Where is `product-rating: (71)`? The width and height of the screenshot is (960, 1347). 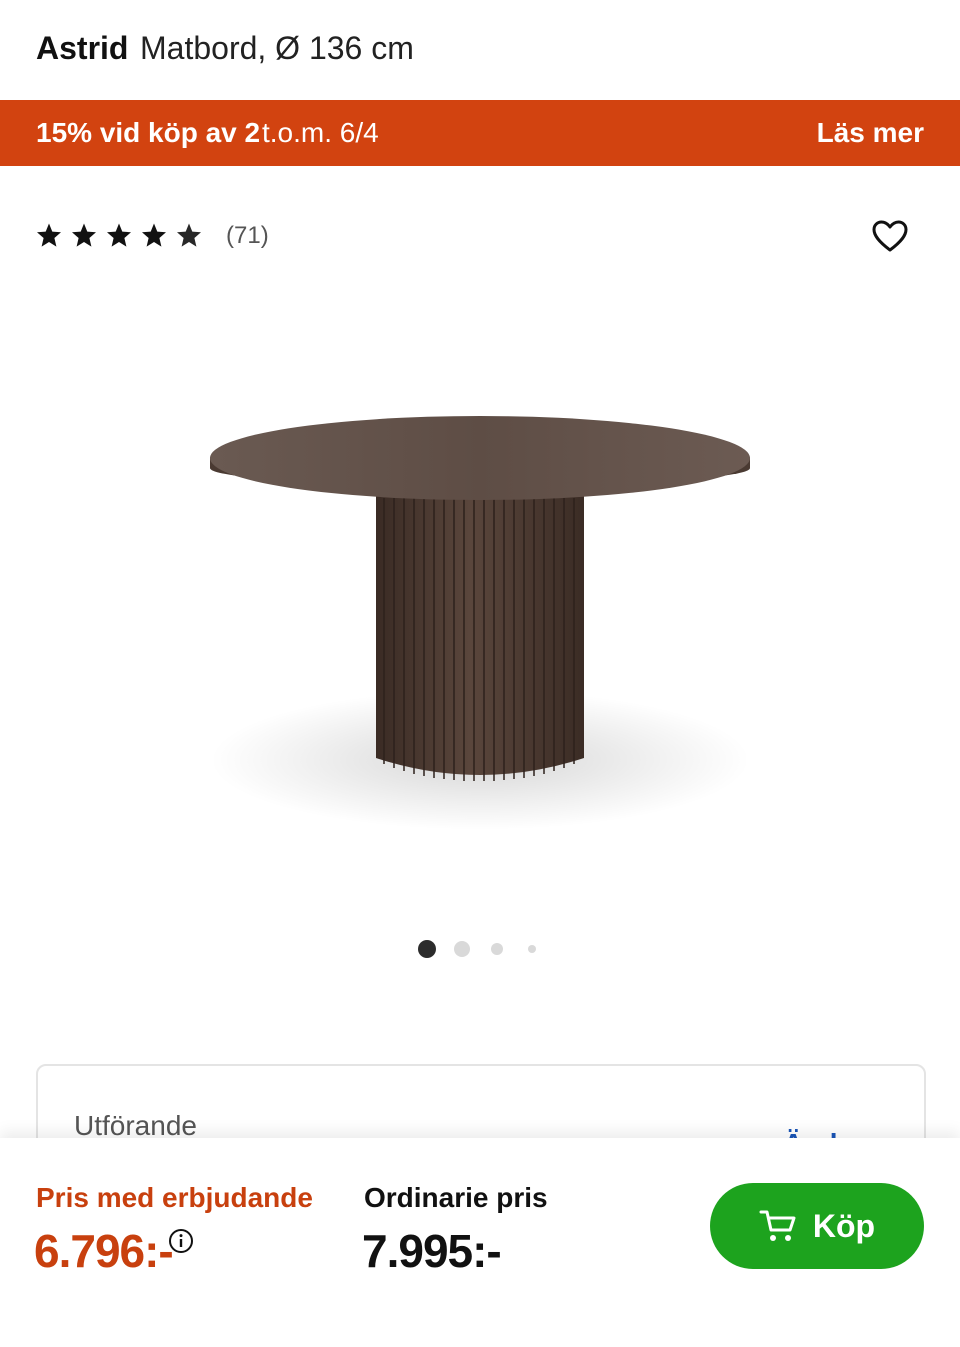
product-rating: (71) is located at coordinates (152, 236).